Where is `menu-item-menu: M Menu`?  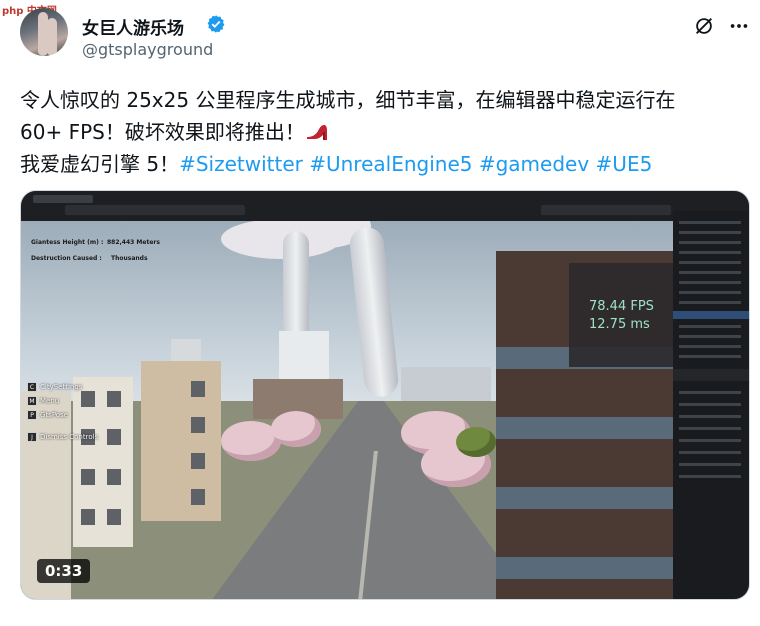 menu-item-menu: M Menu is located at coordinates (43, 398).